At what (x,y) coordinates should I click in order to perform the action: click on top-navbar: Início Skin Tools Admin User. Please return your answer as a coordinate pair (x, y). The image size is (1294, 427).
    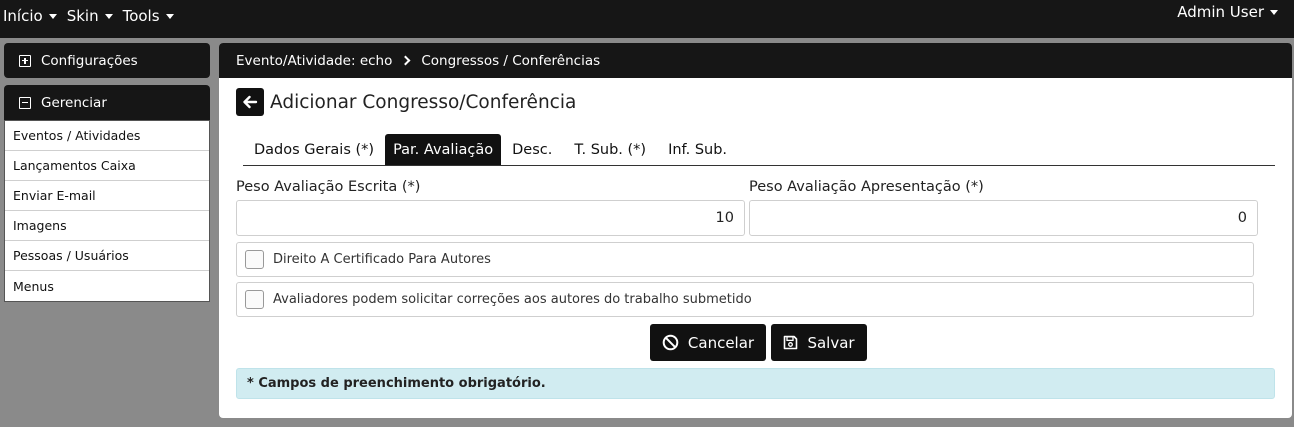
    Looking at the image, I should click on (647, 19).